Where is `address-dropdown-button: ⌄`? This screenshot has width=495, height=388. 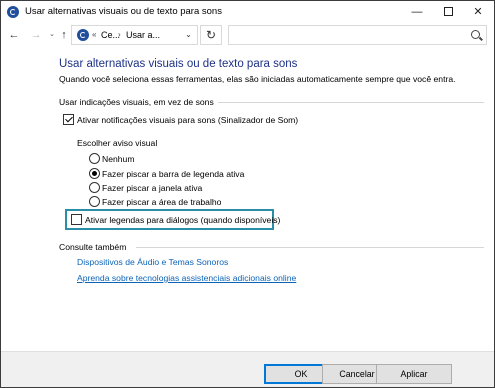
address-dropdown-button: ⌄ is located at coordinates (189, 35).